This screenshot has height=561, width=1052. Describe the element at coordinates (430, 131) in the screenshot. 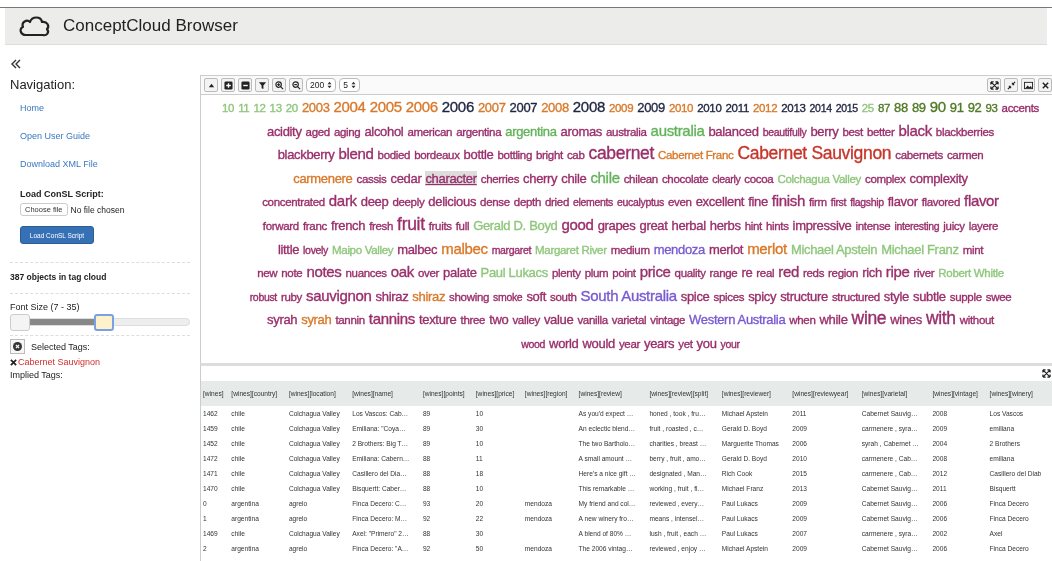

I see `tag: american` at that location.